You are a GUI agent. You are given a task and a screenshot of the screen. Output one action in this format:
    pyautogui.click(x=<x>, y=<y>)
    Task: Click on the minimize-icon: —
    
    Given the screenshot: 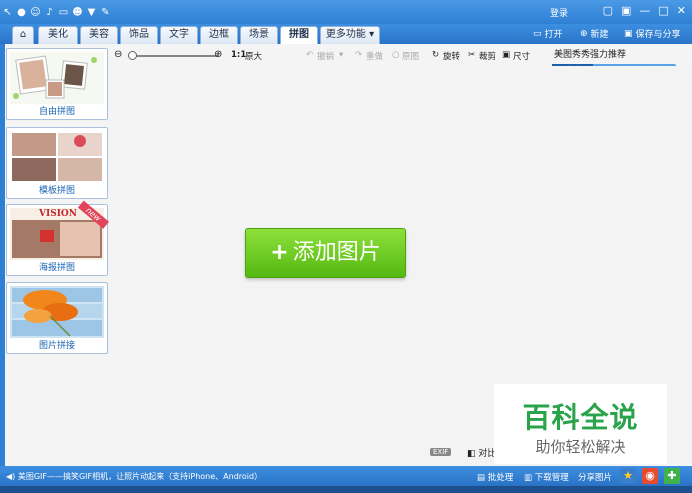 What is the action you would take?
    pyautogui.click(x=644, y=10)
    